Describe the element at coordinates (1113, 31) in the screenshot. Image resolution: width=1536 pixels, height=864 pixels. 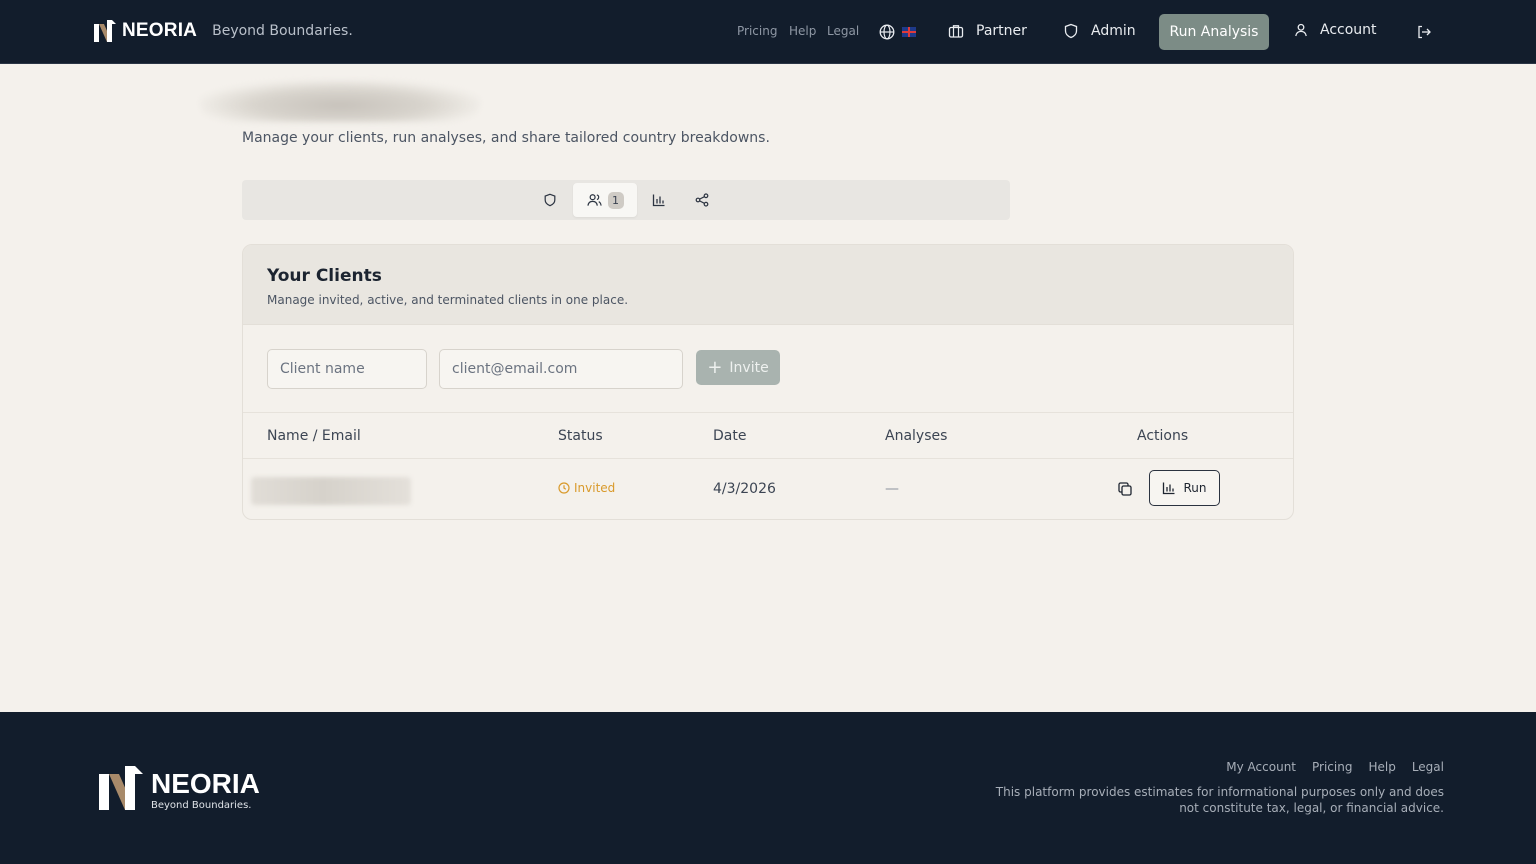
I see `admin-label: Admin` at that location.